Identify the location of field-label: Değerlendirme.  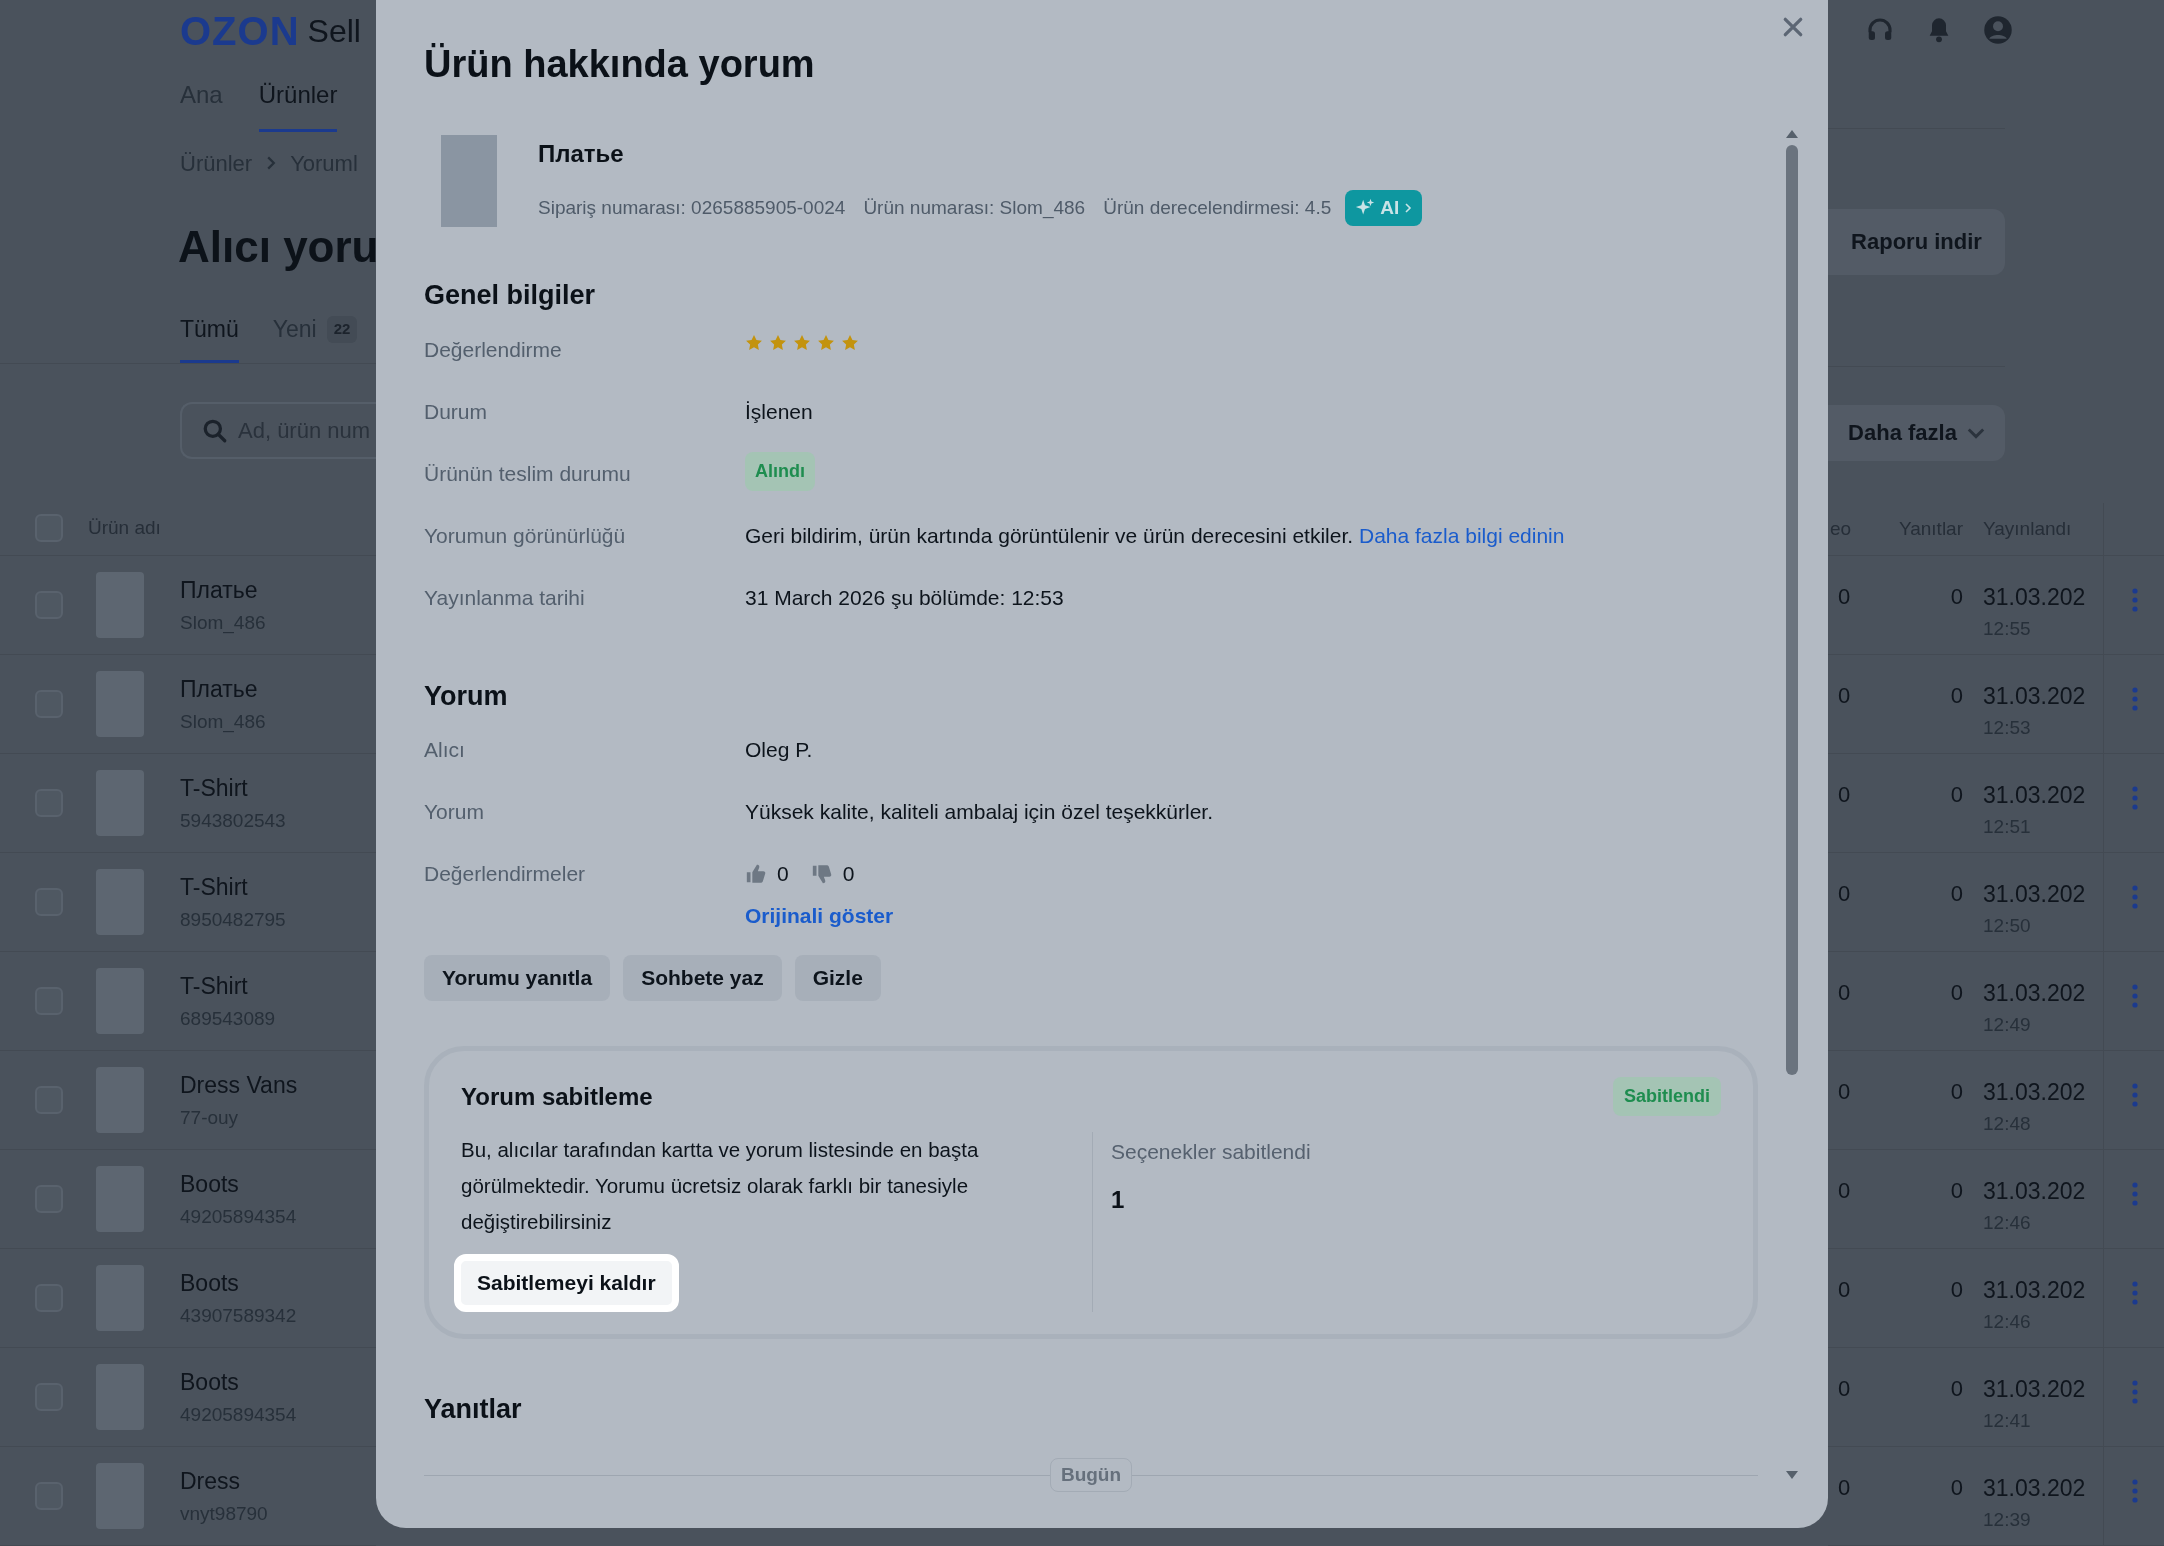
(493, 349).